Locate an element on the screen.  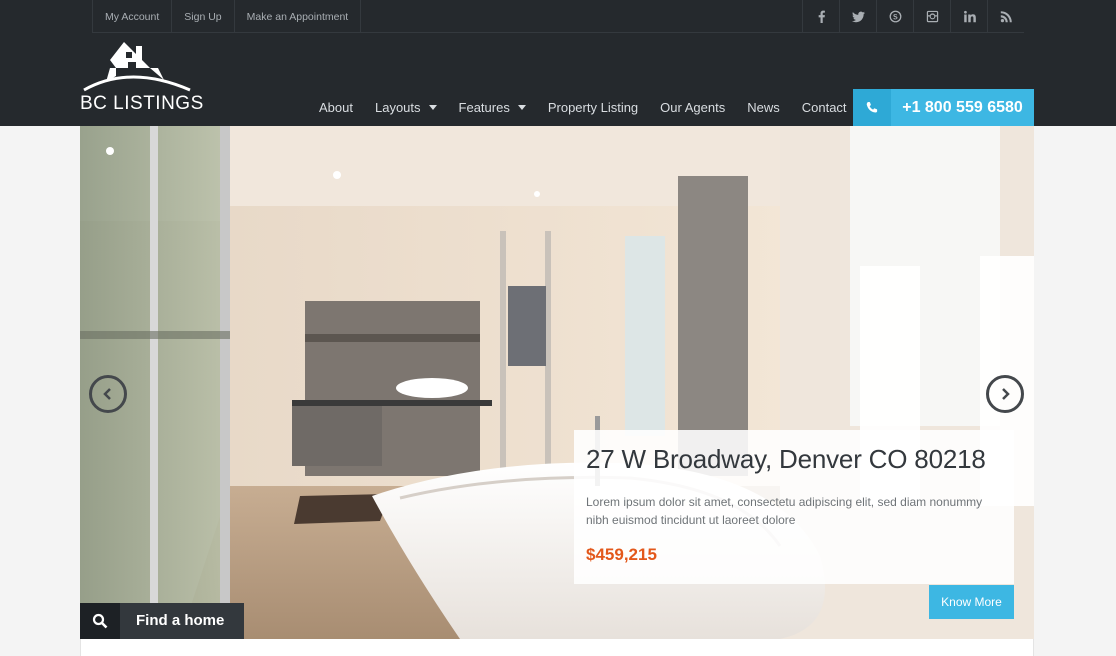
skype-icon is located at coordinates (894, 16).